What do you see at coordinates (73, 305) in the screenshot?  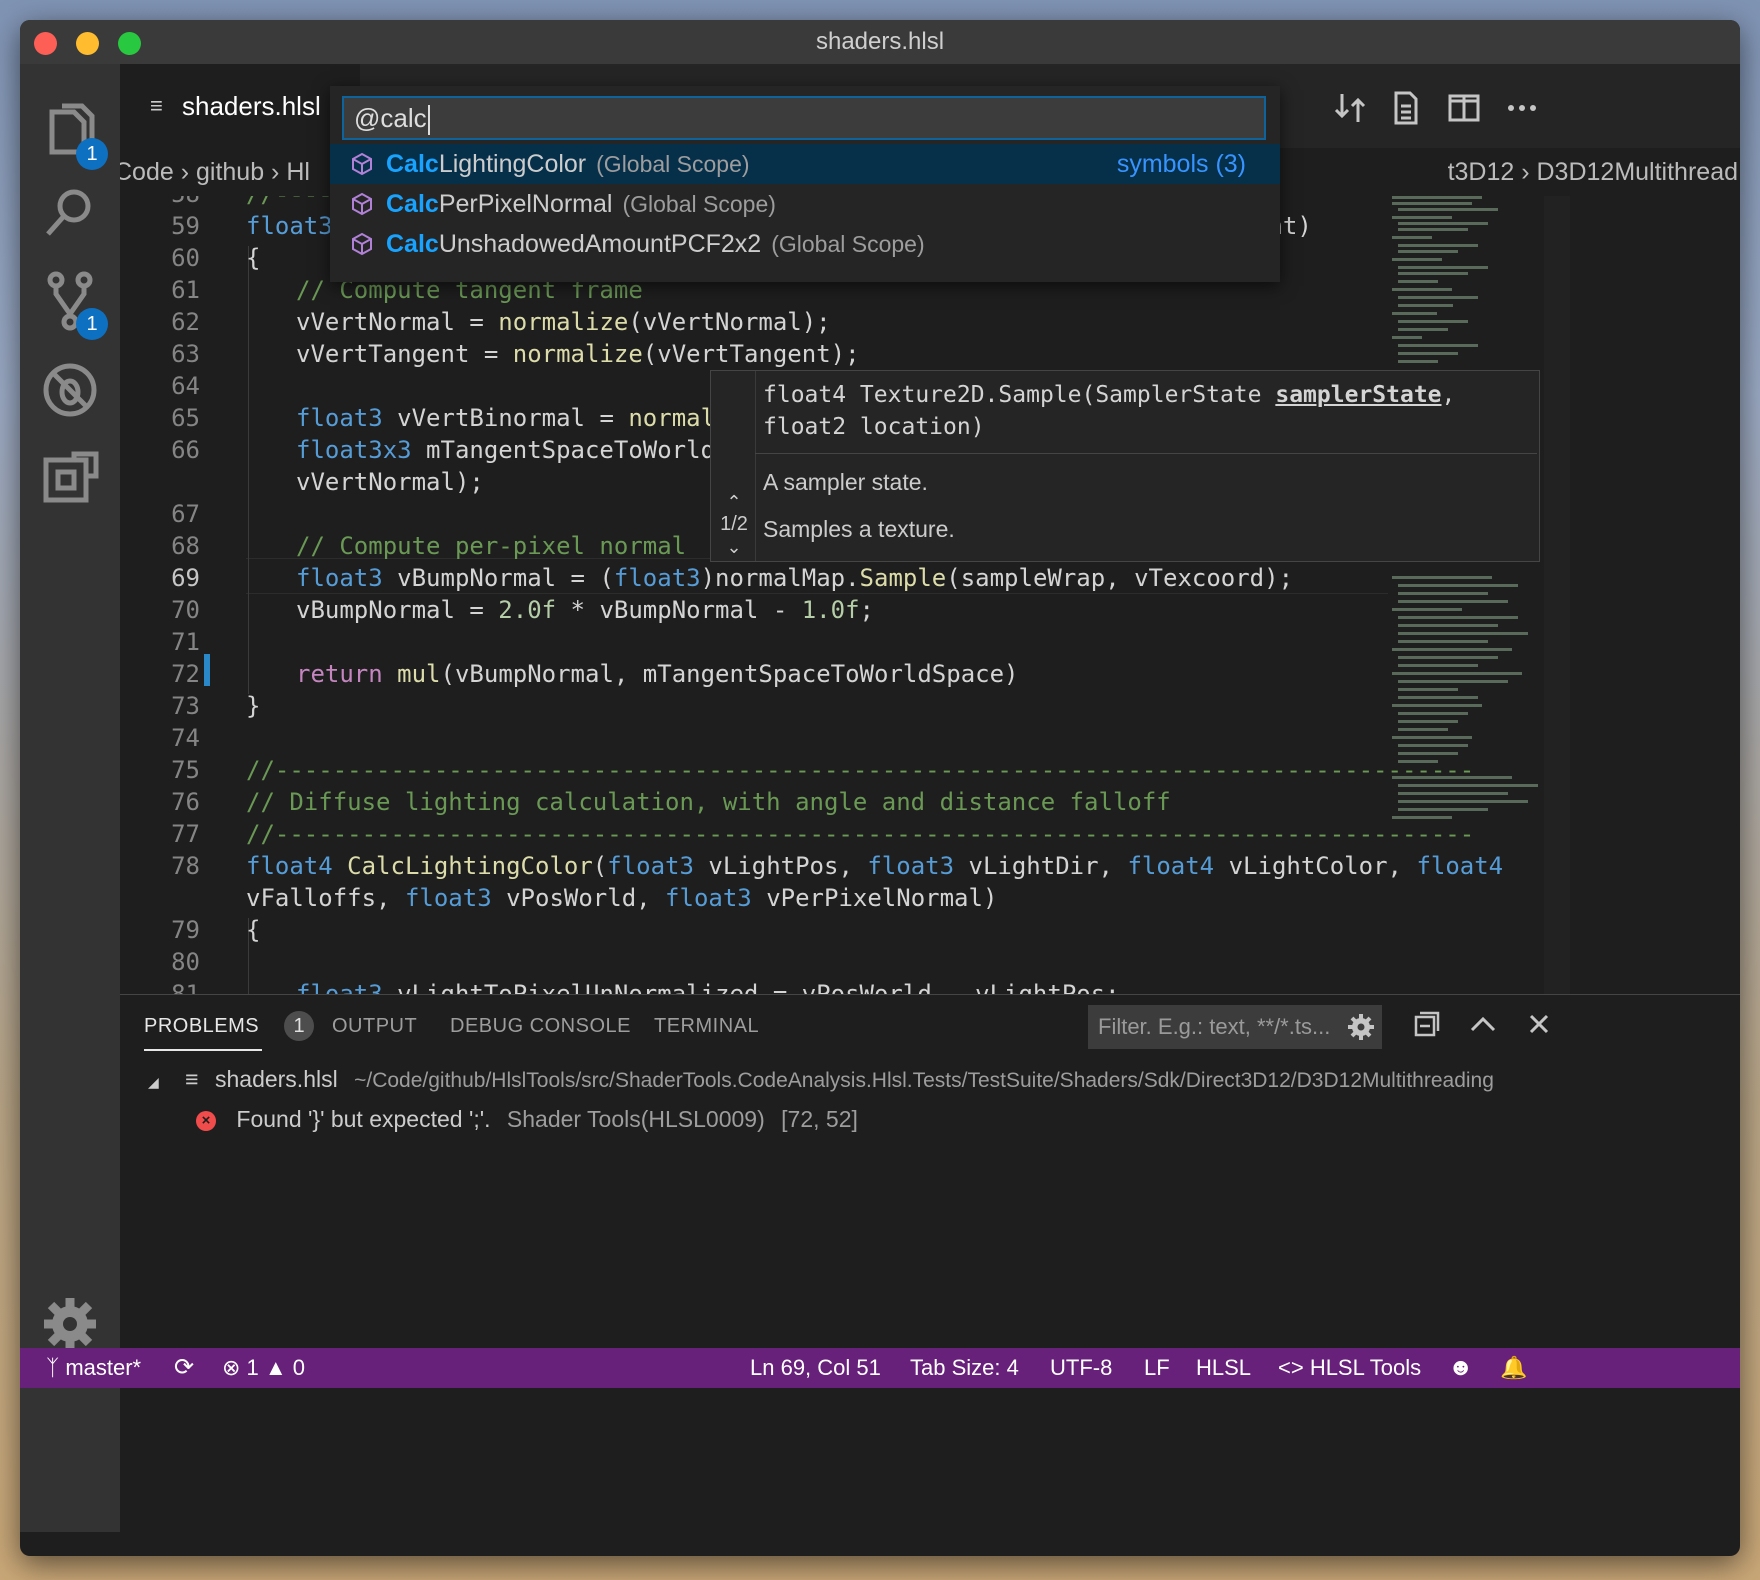 I see `source-control-icon: 1` at bounding box center [73, 305].